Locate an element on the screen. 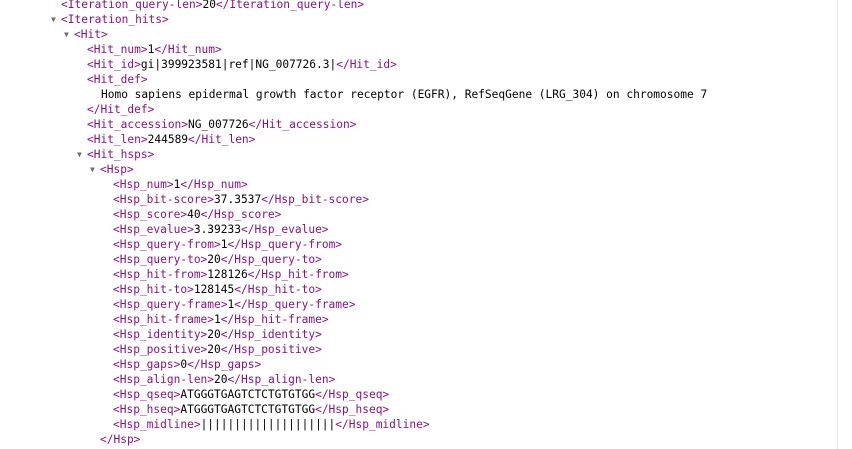  hsp-field-line: <Hsp_hit-to>128145</Hsp_hit-to> is located at coordinates (217, 289).